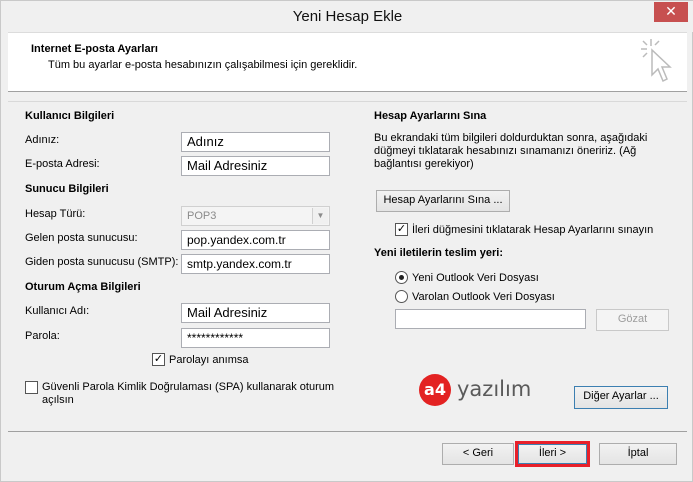 This screenshot has width=693, height=482. I want to click on name-label: Adınız:, so click(42, 140).